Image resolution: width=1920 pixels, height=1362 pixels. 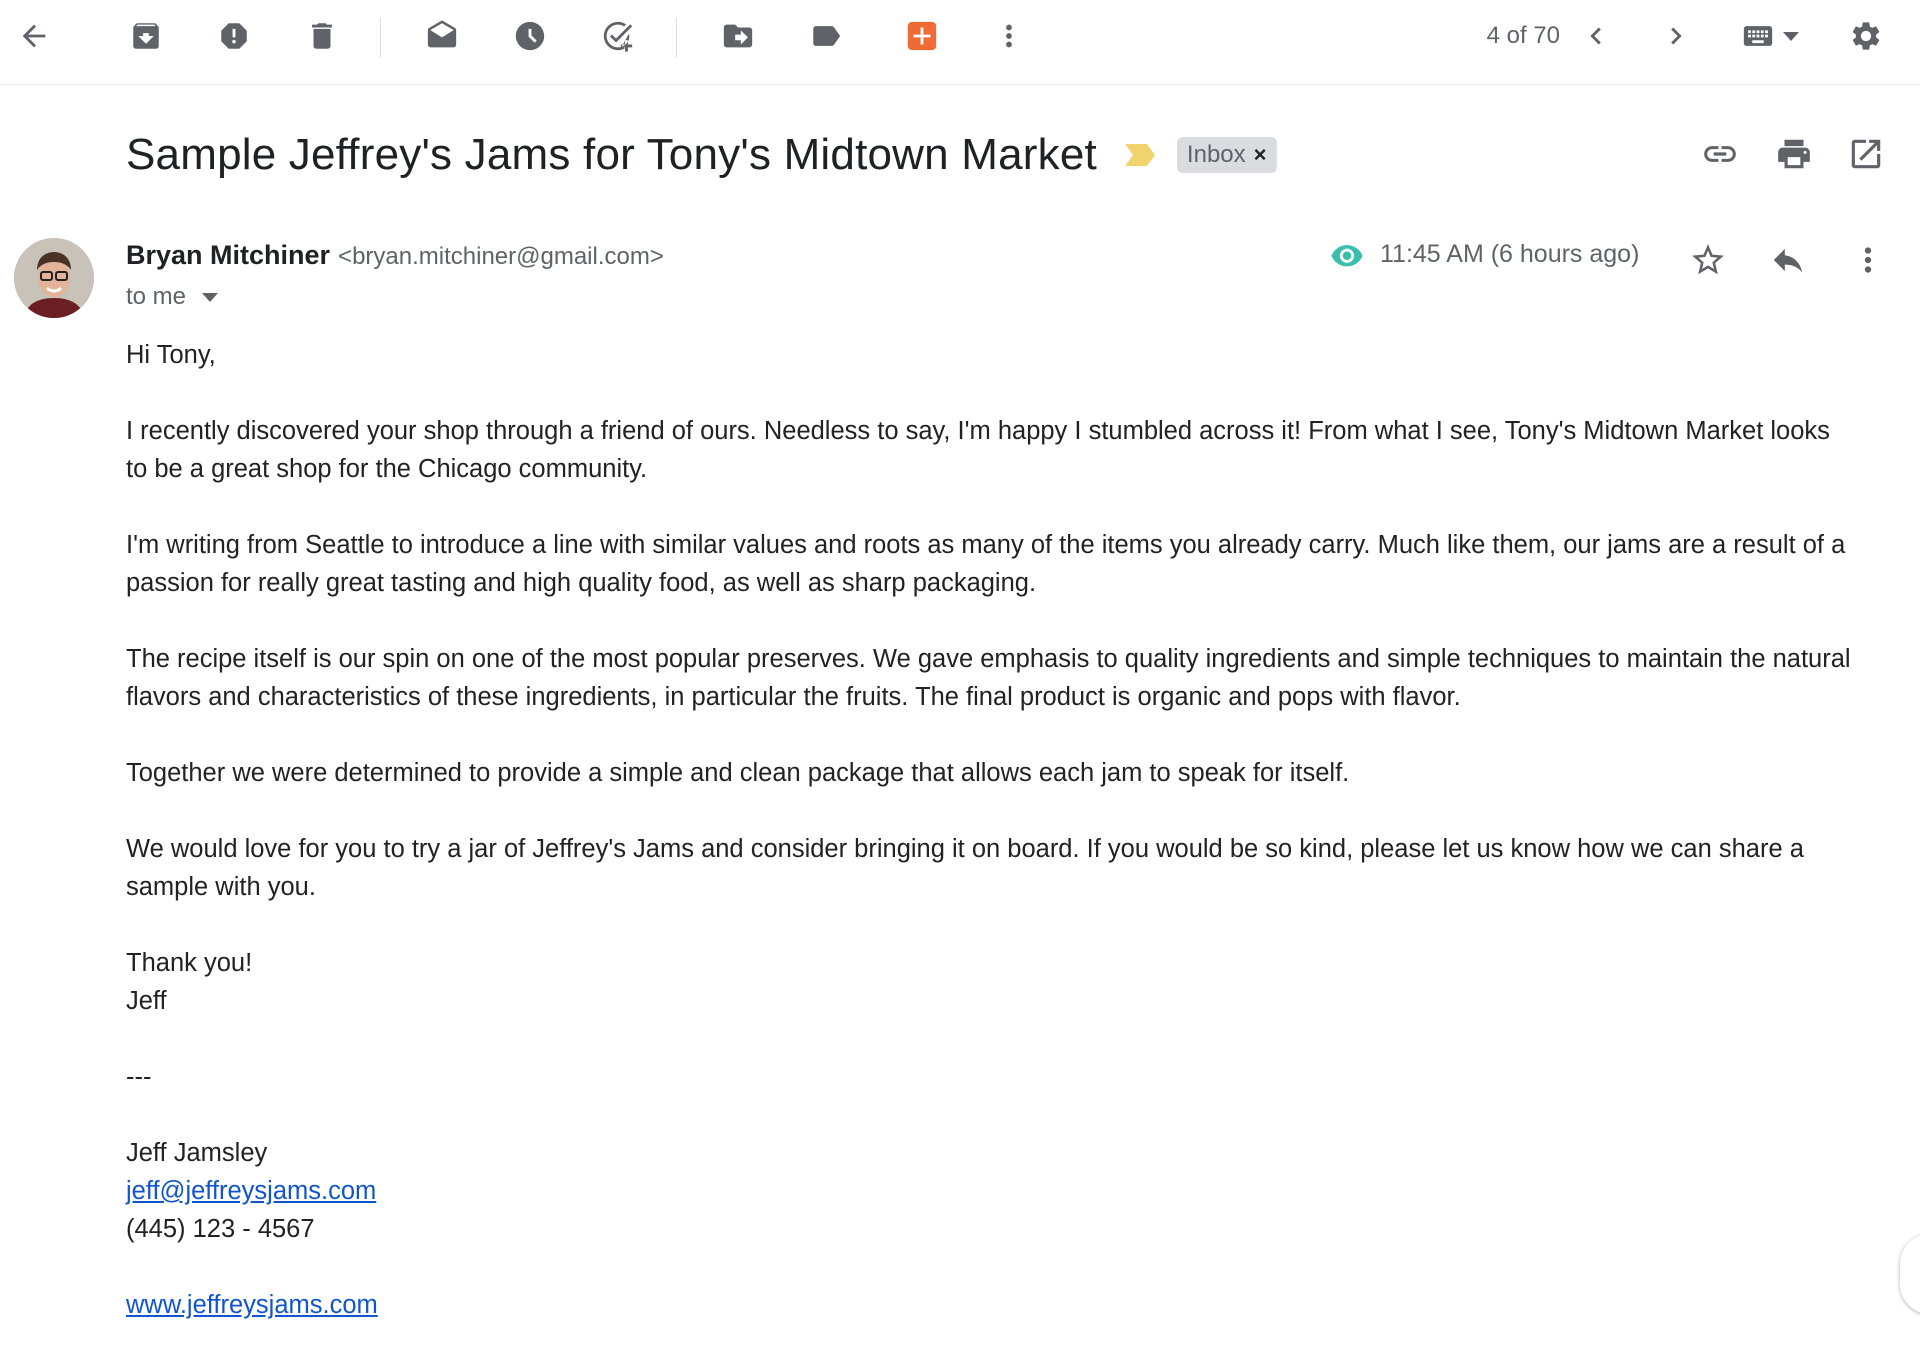 I want to click on back-button, so click(x=34, y=36).